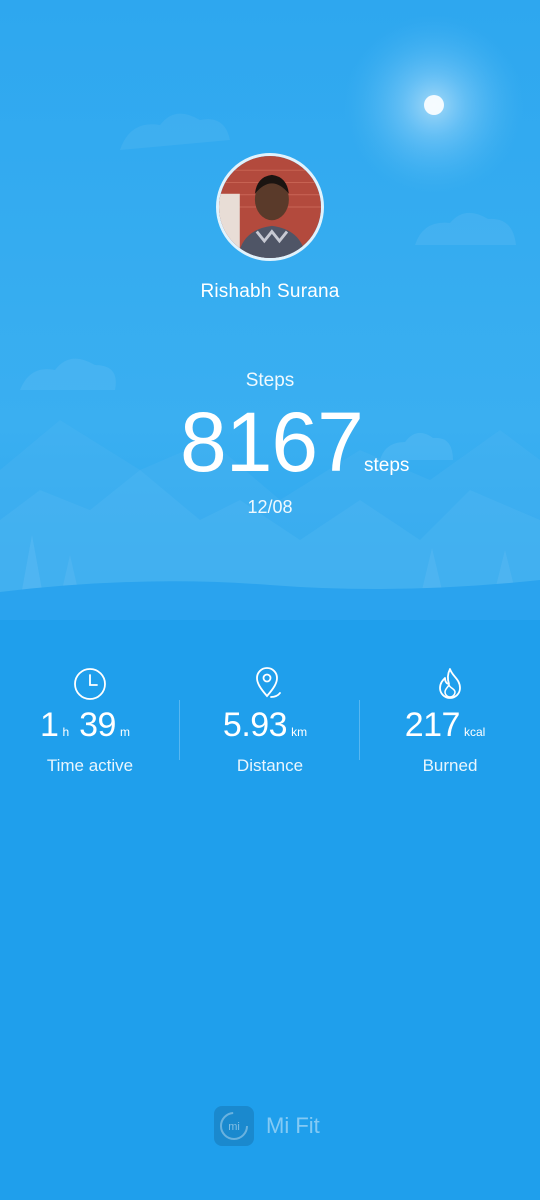 The image size is (540, 1200). I want to click on clock-icon, so click(90, 684).